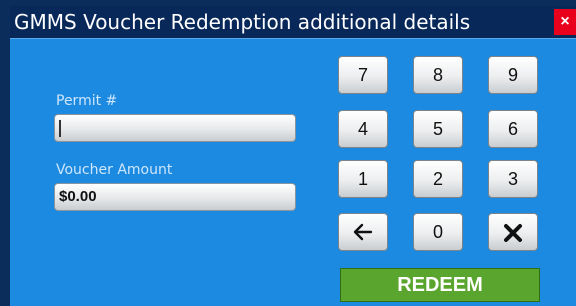 This screenshot has height=306, width=576. Describe the element at coordinates (175, 128) in the screenshot. I see `permit-field` at that location.